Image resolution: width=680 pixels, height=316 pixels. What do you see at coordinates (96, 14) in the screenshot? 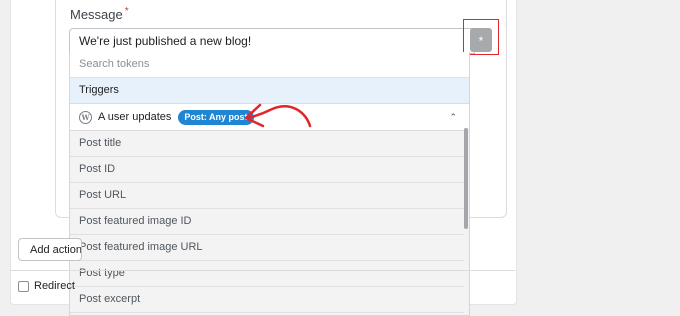
I see `message-label-text: Message` at bounding box center [96, 14].